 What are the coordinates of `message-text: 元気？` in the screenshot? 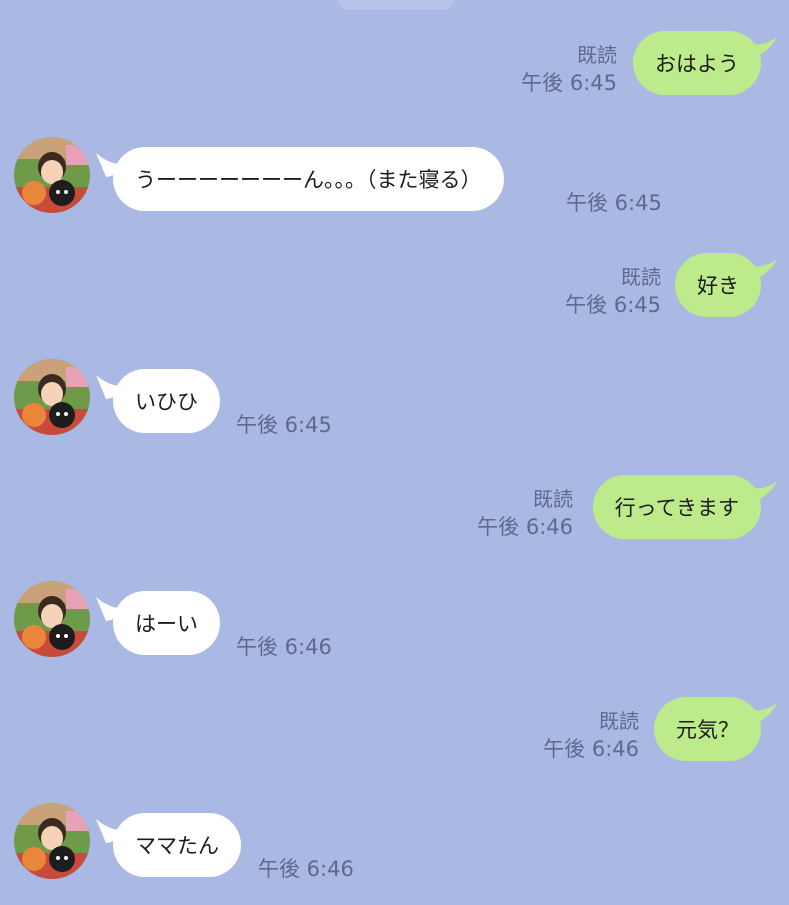 It's located at (707, 730).